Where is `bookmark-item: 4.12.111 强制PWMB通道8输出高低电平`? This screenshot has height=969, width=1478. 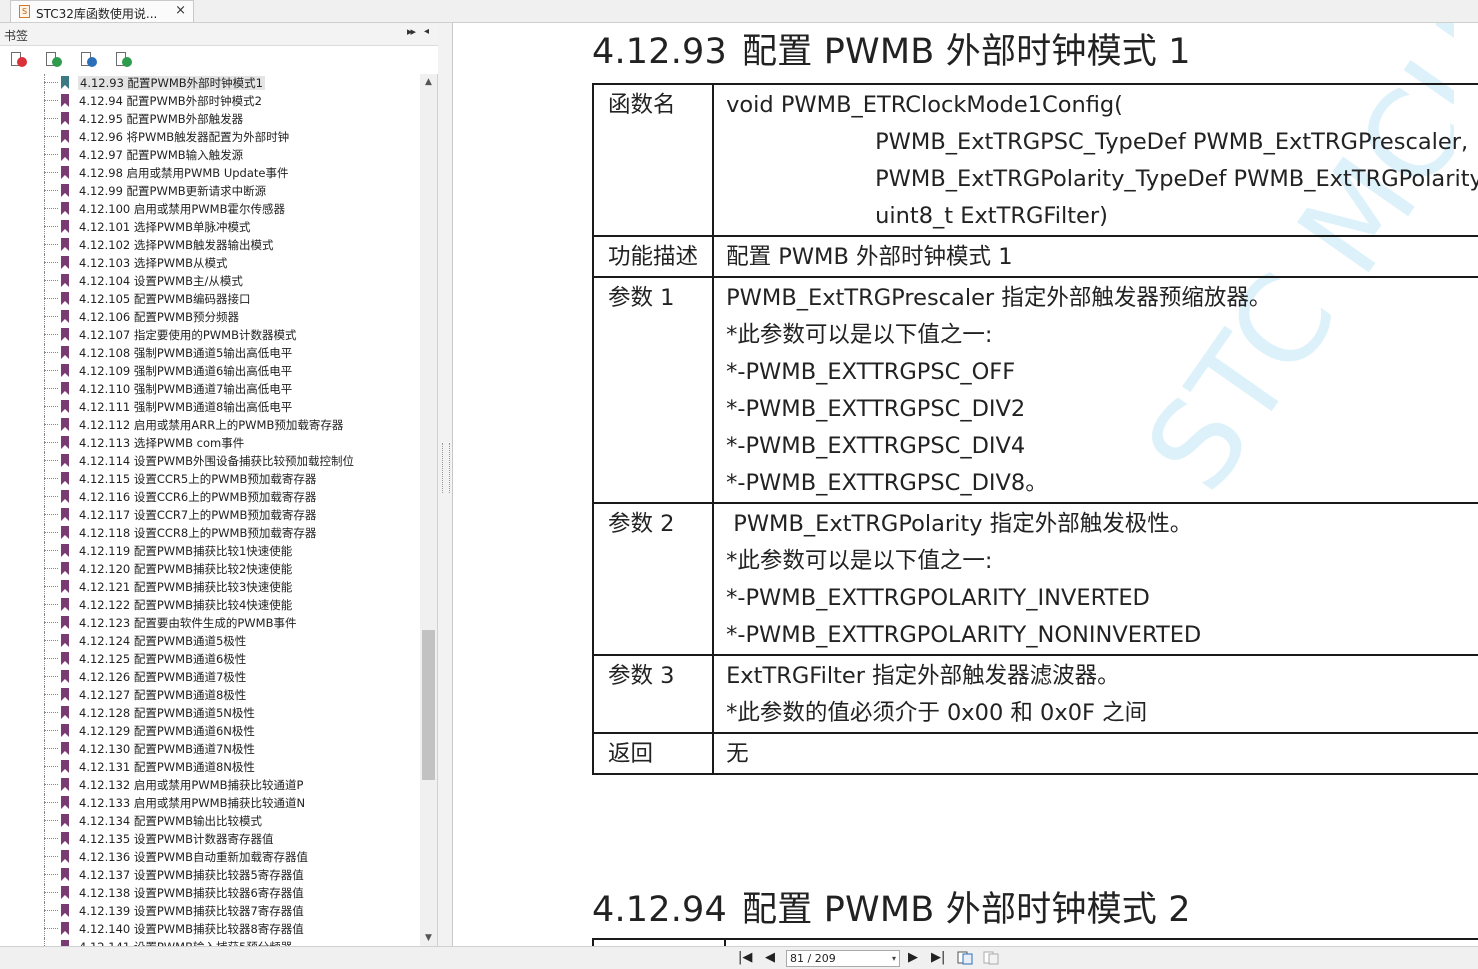
bookmark-item: 4.12.111 强制PWMB通道8输出高低电平 is located at coordinates (210, 407).